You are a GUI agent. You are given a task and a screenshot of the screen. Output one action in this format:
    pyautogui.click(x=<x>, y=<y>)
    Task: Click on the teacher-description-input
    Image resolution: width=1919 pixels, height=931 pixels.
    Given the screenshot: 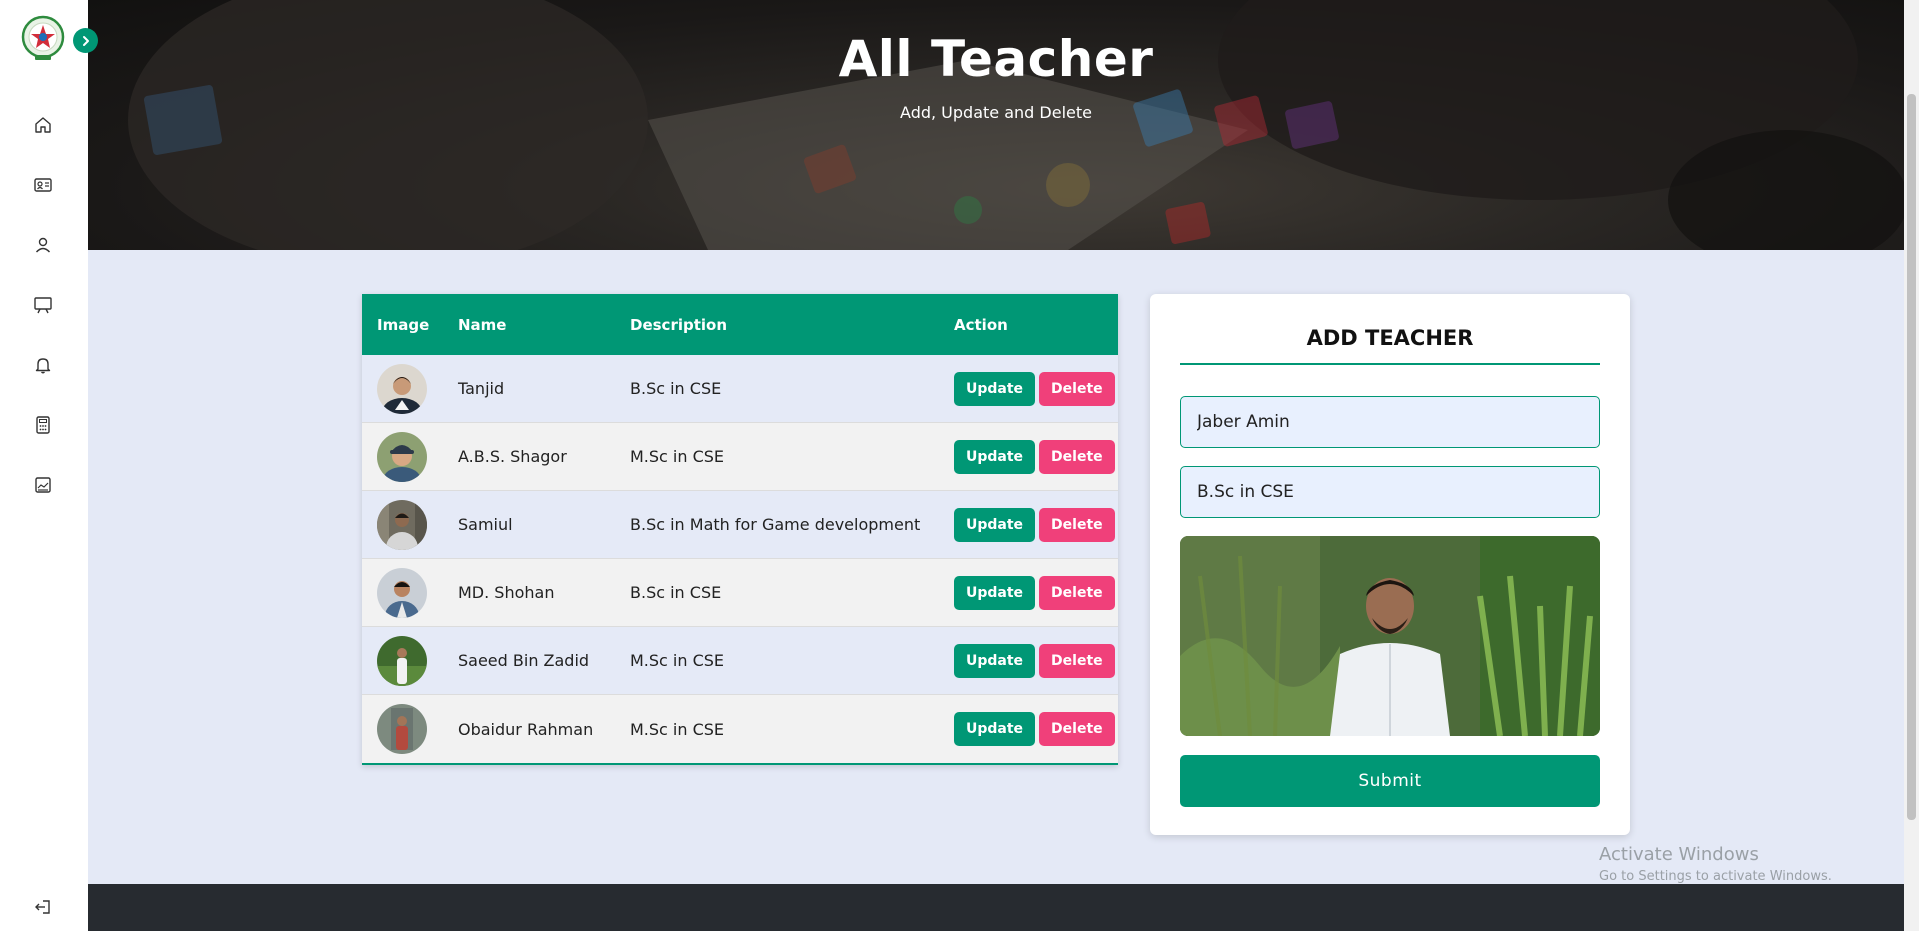 What is the action you would take?
    pyautogui.click(x=1390, y=492)
    